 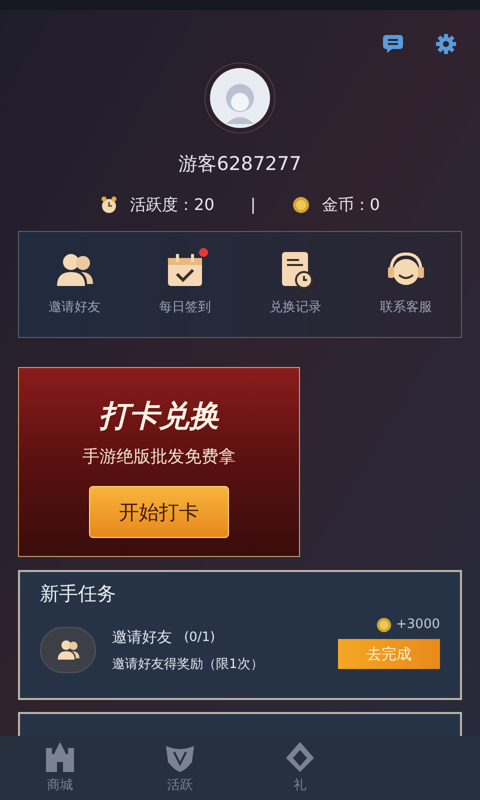 I want to click on task-description: 邀请好友得奖励（限1次）, so click(x=188, y=665).